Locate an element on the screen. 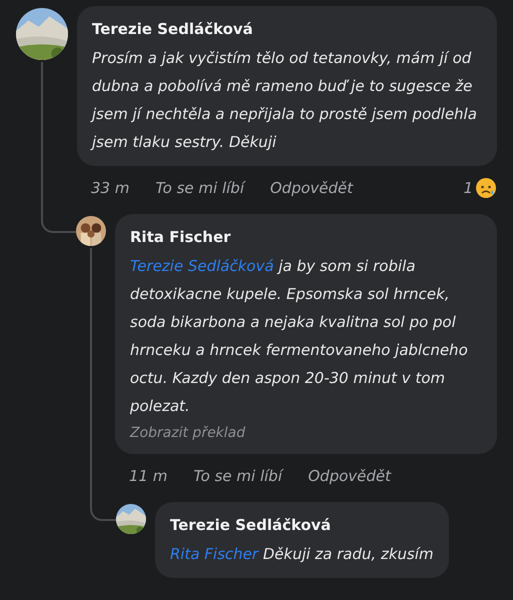 The width and height of the screenshot is (513, 600). author-name: Rita Fischer is located at coordinates (181, 237).